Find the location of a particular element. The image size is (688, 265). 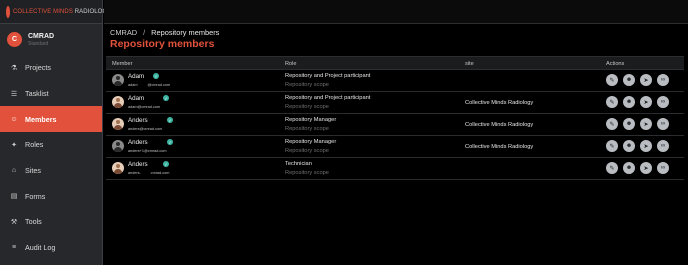

header-actions: Actions is located at coordinates (615, 64).